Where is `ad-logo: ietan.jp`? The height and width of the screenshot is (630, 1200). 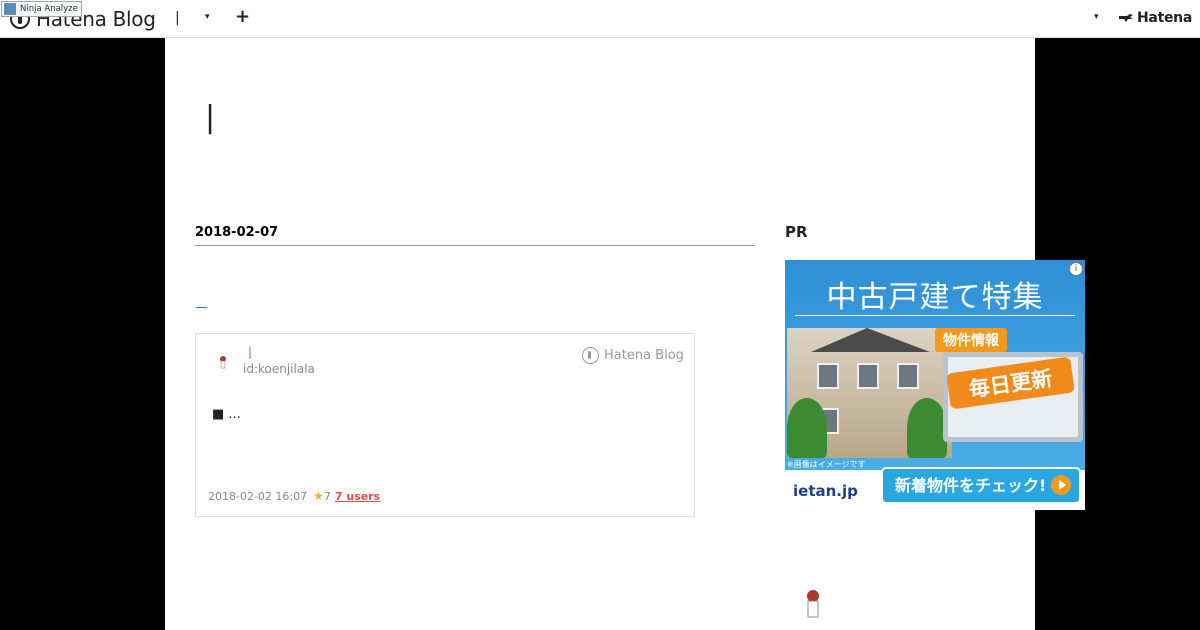
ad-logo: ietan.jp is located at coordinates (825, 491).